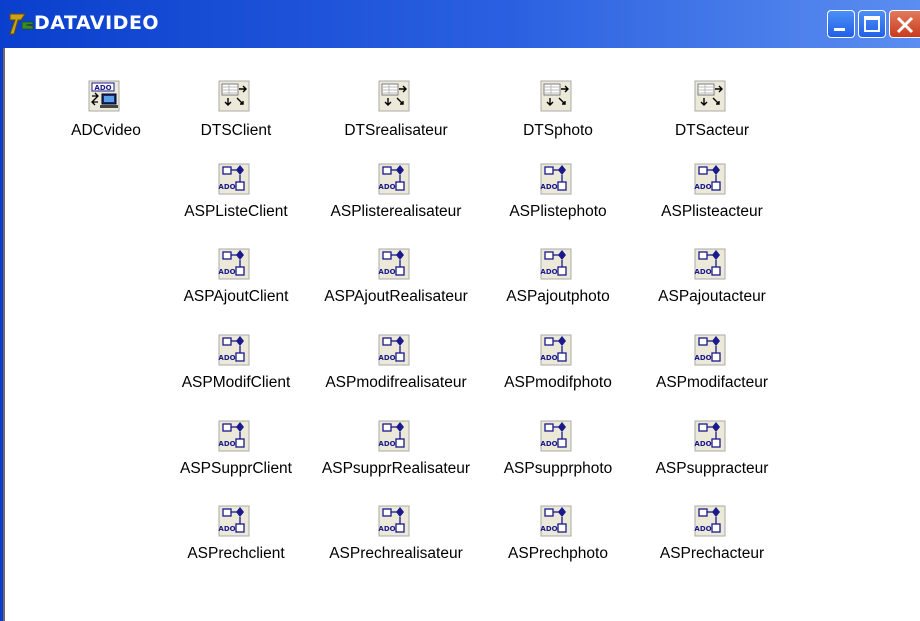 The image size is (920, 621). I want to click on component-label: ASPsuppracteur, so click(712, 468).